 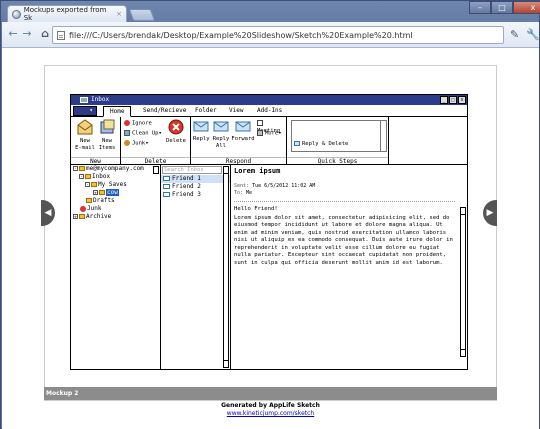 What do you see at coordinates (140, 143) in the screenshot?
I see `junk-label: Junk▾` at bounding box center [140, 143].